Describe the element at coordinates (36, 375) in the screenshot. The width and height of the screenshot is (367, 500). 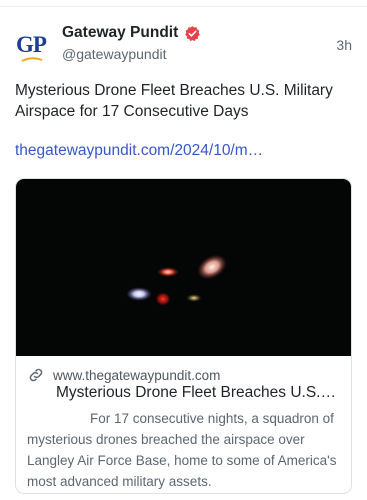
I see `link-chain-icon` at that location.